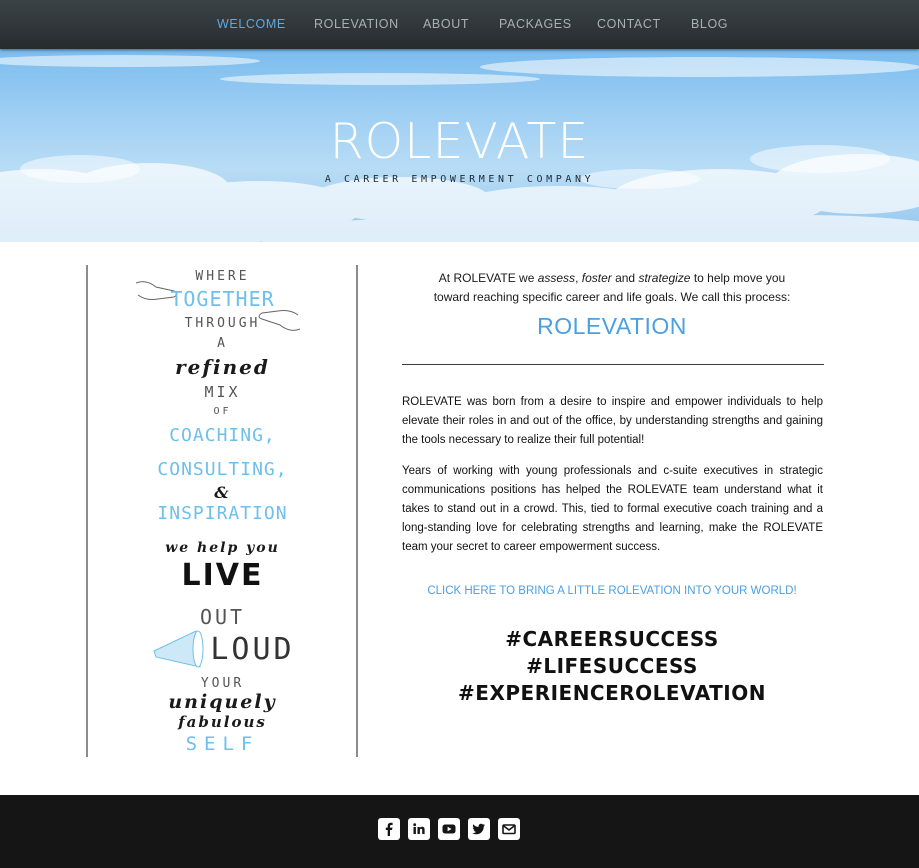  I want to click on poster-line: COACHING,, so click(222, 435).